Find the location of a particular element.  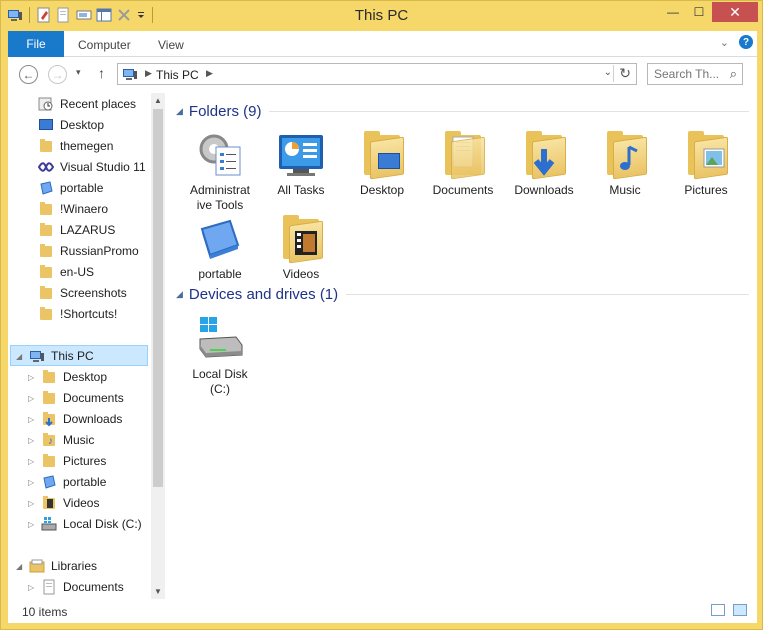

nav-item-recent-places: Recent places is located at coordinates (87, 104).